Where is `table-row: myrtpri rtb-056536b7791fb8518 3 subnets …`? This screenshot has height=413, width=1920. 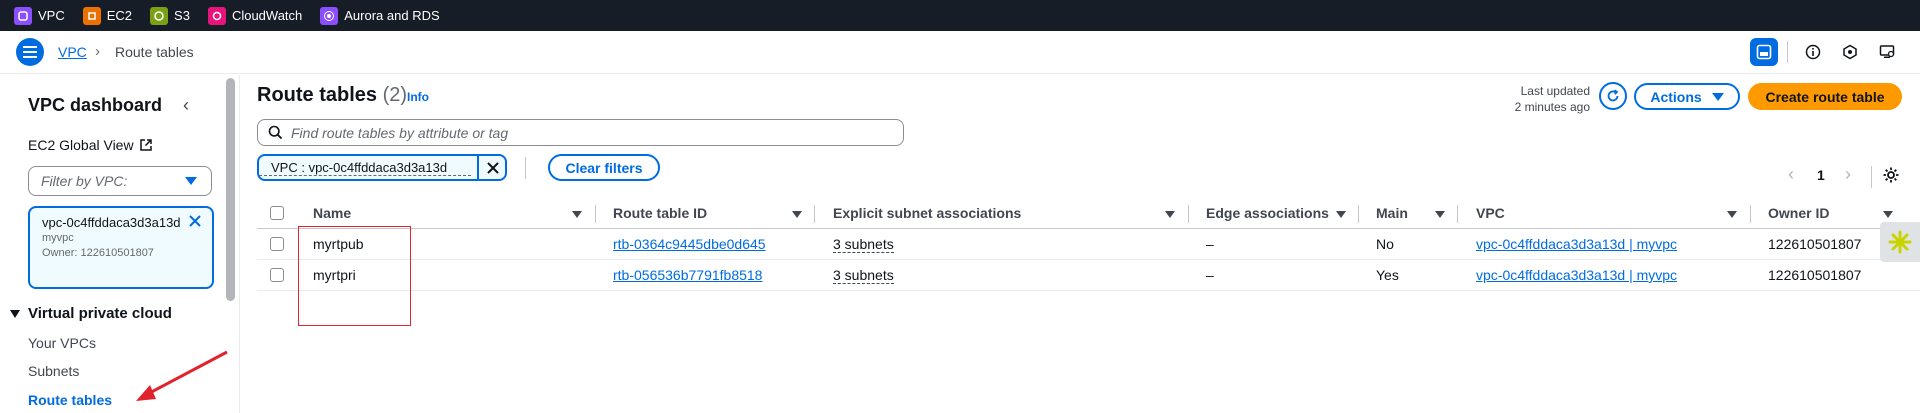
table-row: myrtpri rtb-056536b7791fb8518 3 subnets … is located at coordinates (1088, 275).